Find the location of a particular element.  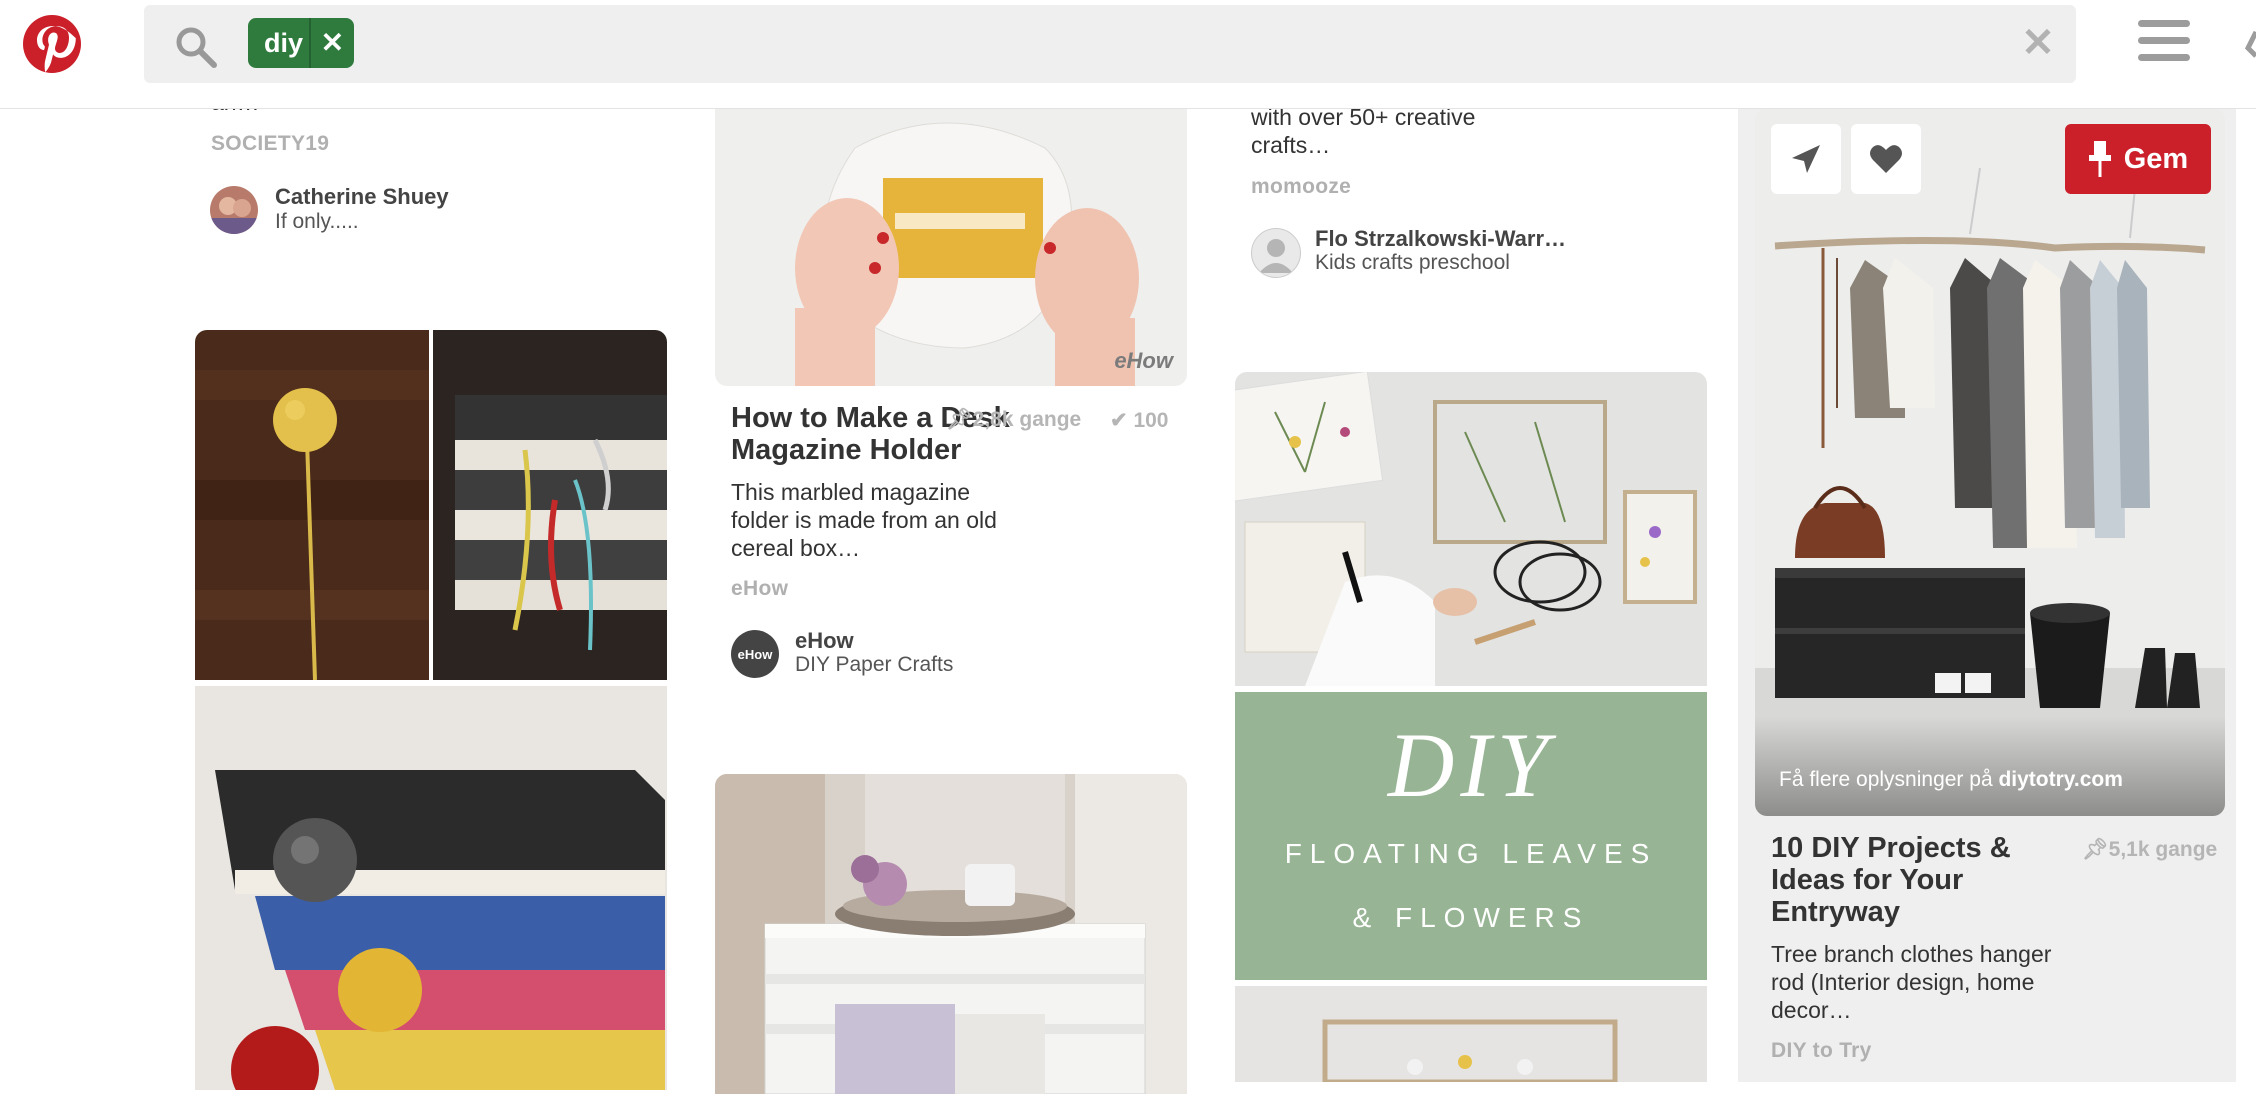

pin-title-line: Ideas for Your is located at coordinates (1867, 880).